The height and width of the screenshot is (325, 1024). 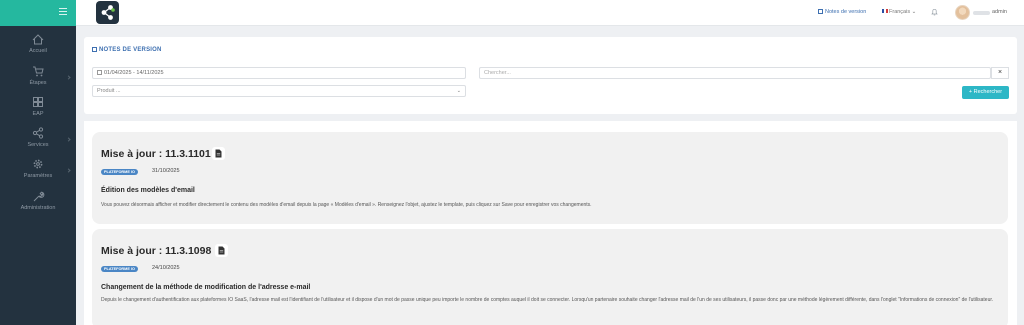 What do you see at coordinates (166, 171) in the screenshot?
I see `update-date: 31/10/2025` at bounding box center [166, 171].